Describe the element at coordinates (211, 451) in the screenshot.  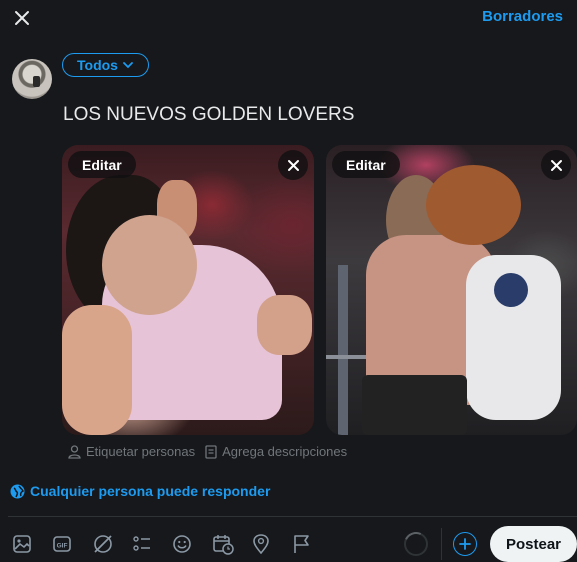
I see `document-icon` at that location.